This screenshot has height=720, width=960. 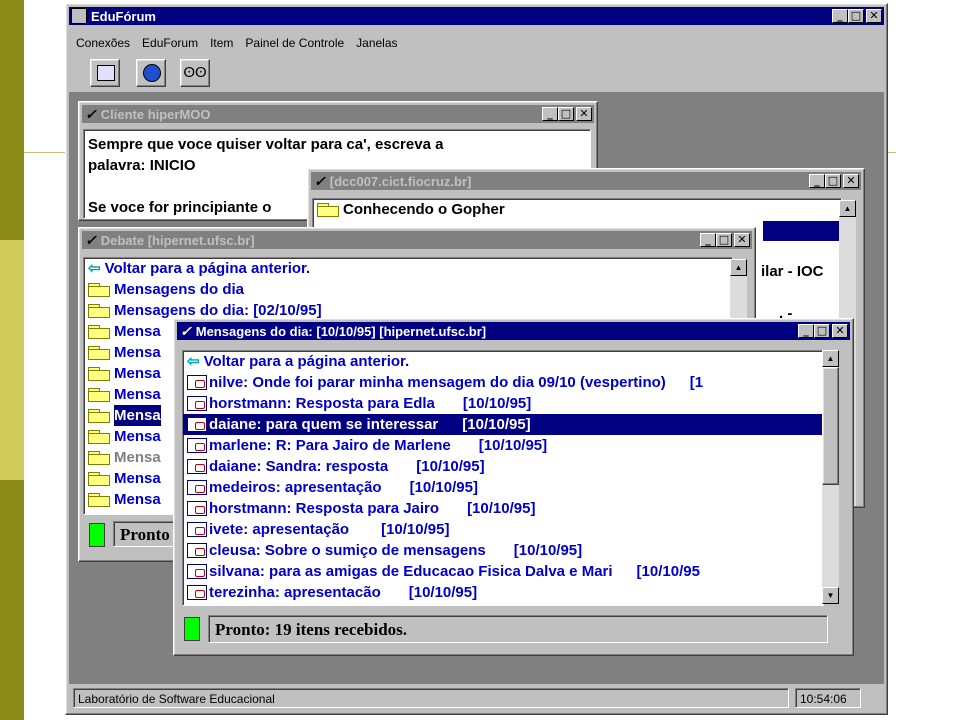 What do you see at coordinates (503, 403) in the screenshot?
I see `message-row: horstmann: Resposta para Edla [10/10/95]` at bounding box center [503, 403].